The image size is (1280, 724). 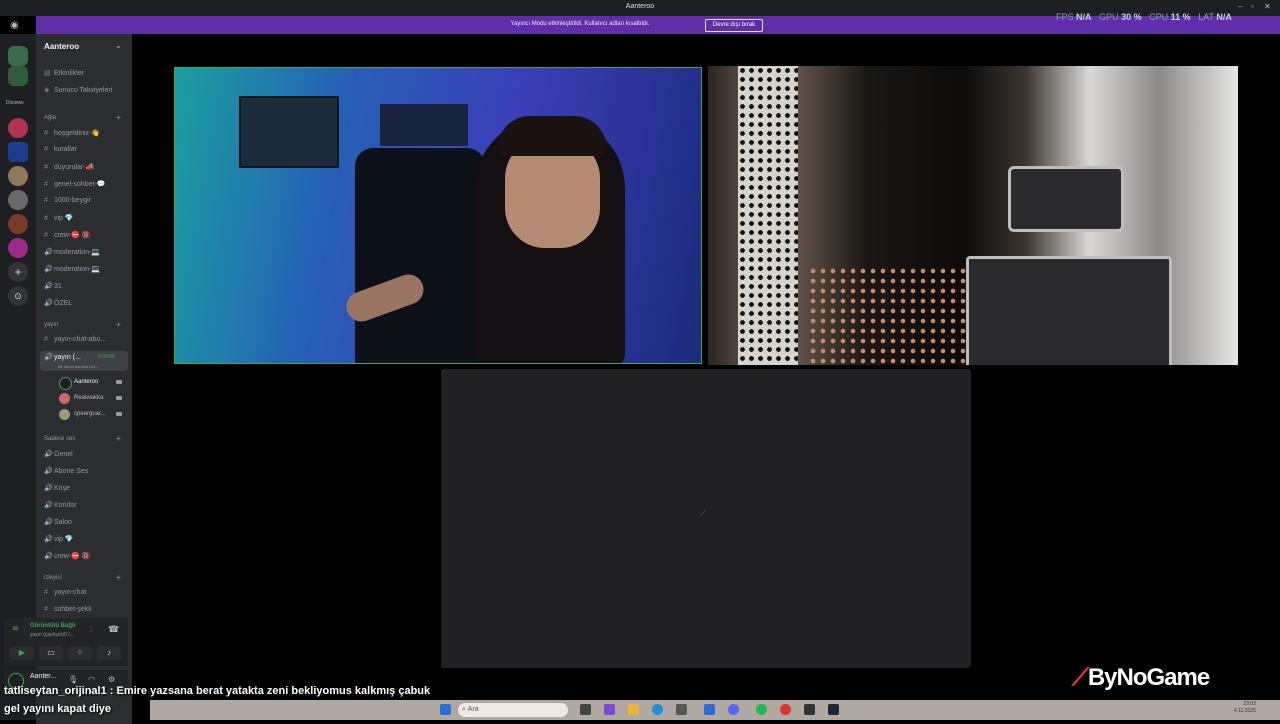 I want to click on channel-item: # hoşgeldiniz-👋, so click(x=72, y=133).